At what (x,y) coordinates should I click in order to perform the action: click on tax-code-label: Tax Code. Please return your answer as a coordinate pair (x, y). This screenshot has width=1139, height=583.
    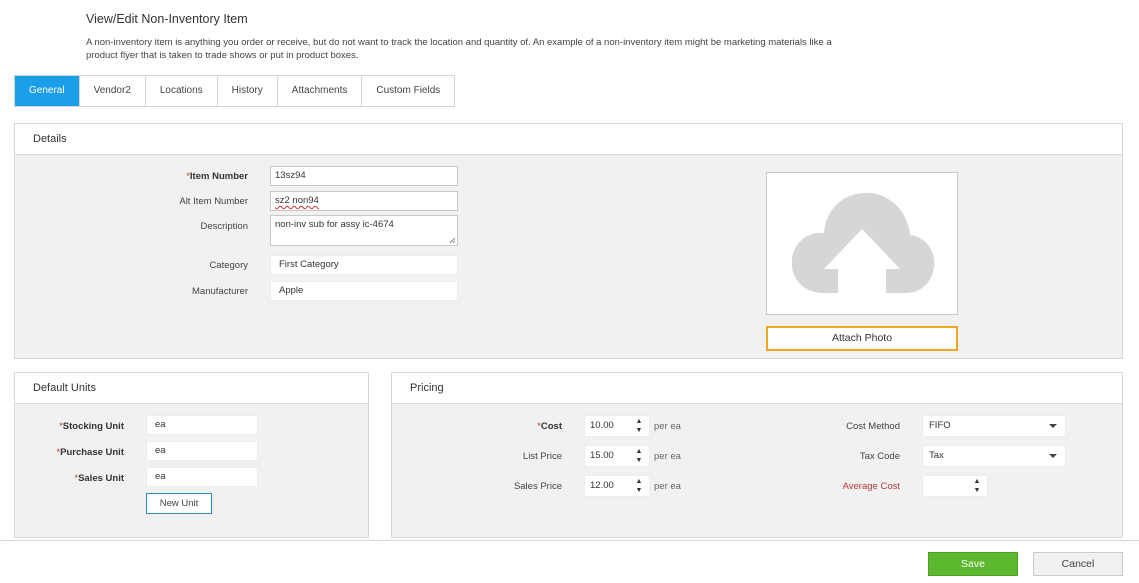
    Looking at the image, I should click on (879, 456).